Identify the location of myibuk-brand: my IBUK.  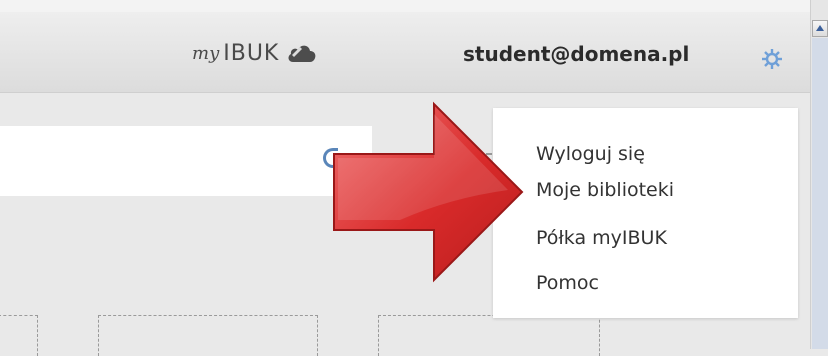
(254, 53).